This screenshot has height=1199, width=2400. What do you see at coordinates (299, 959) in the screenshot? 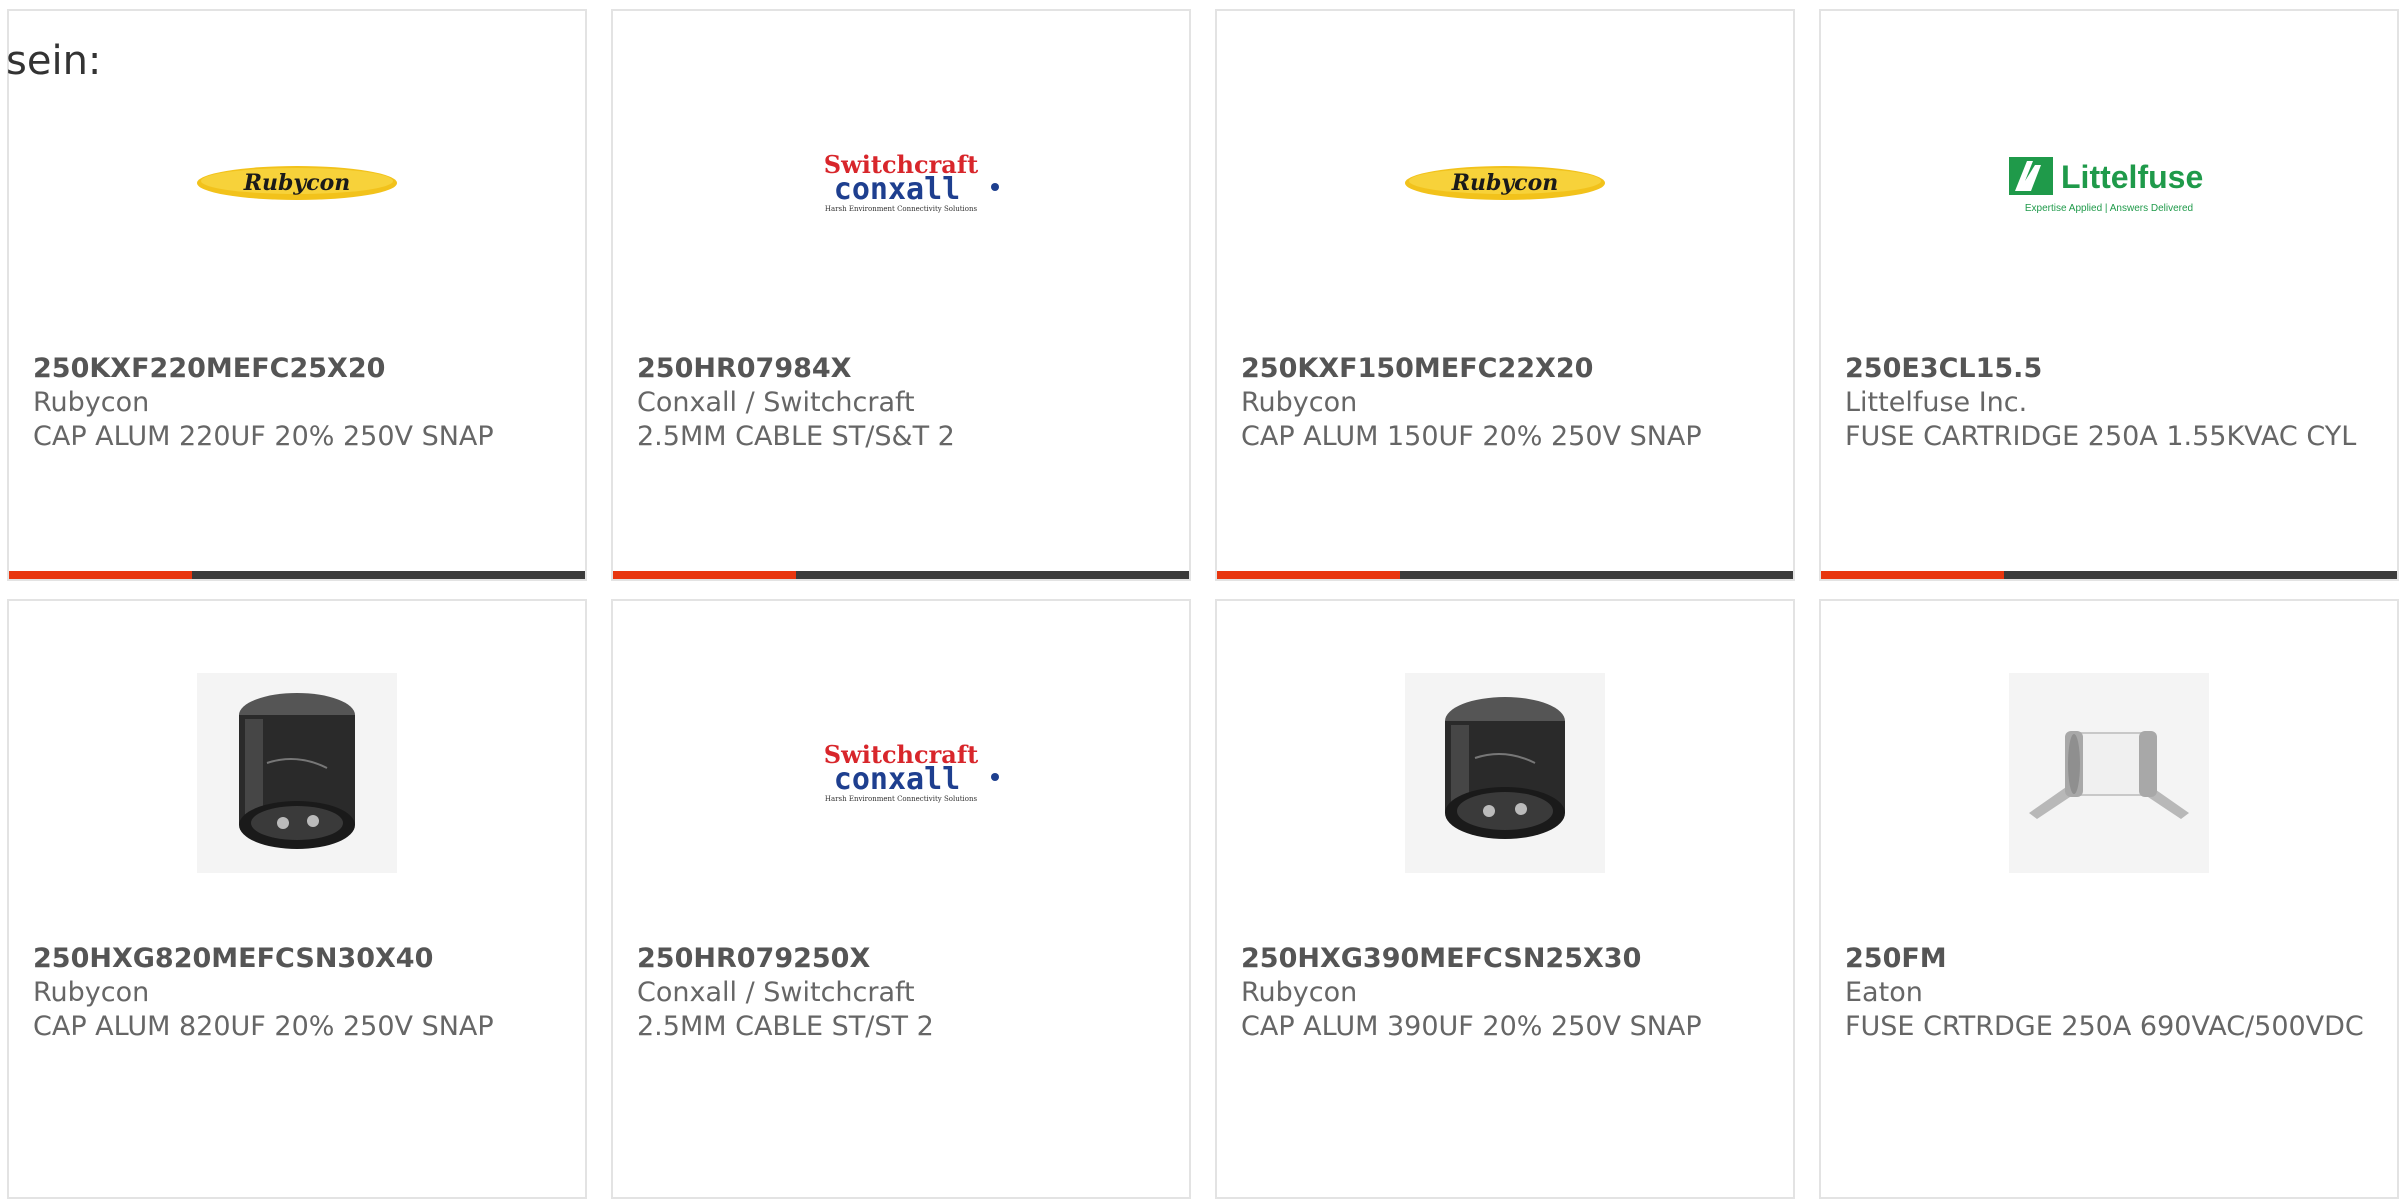
I see `part-number: 250HXG820MEFCSN30X40` at bounding box center [299, 959].